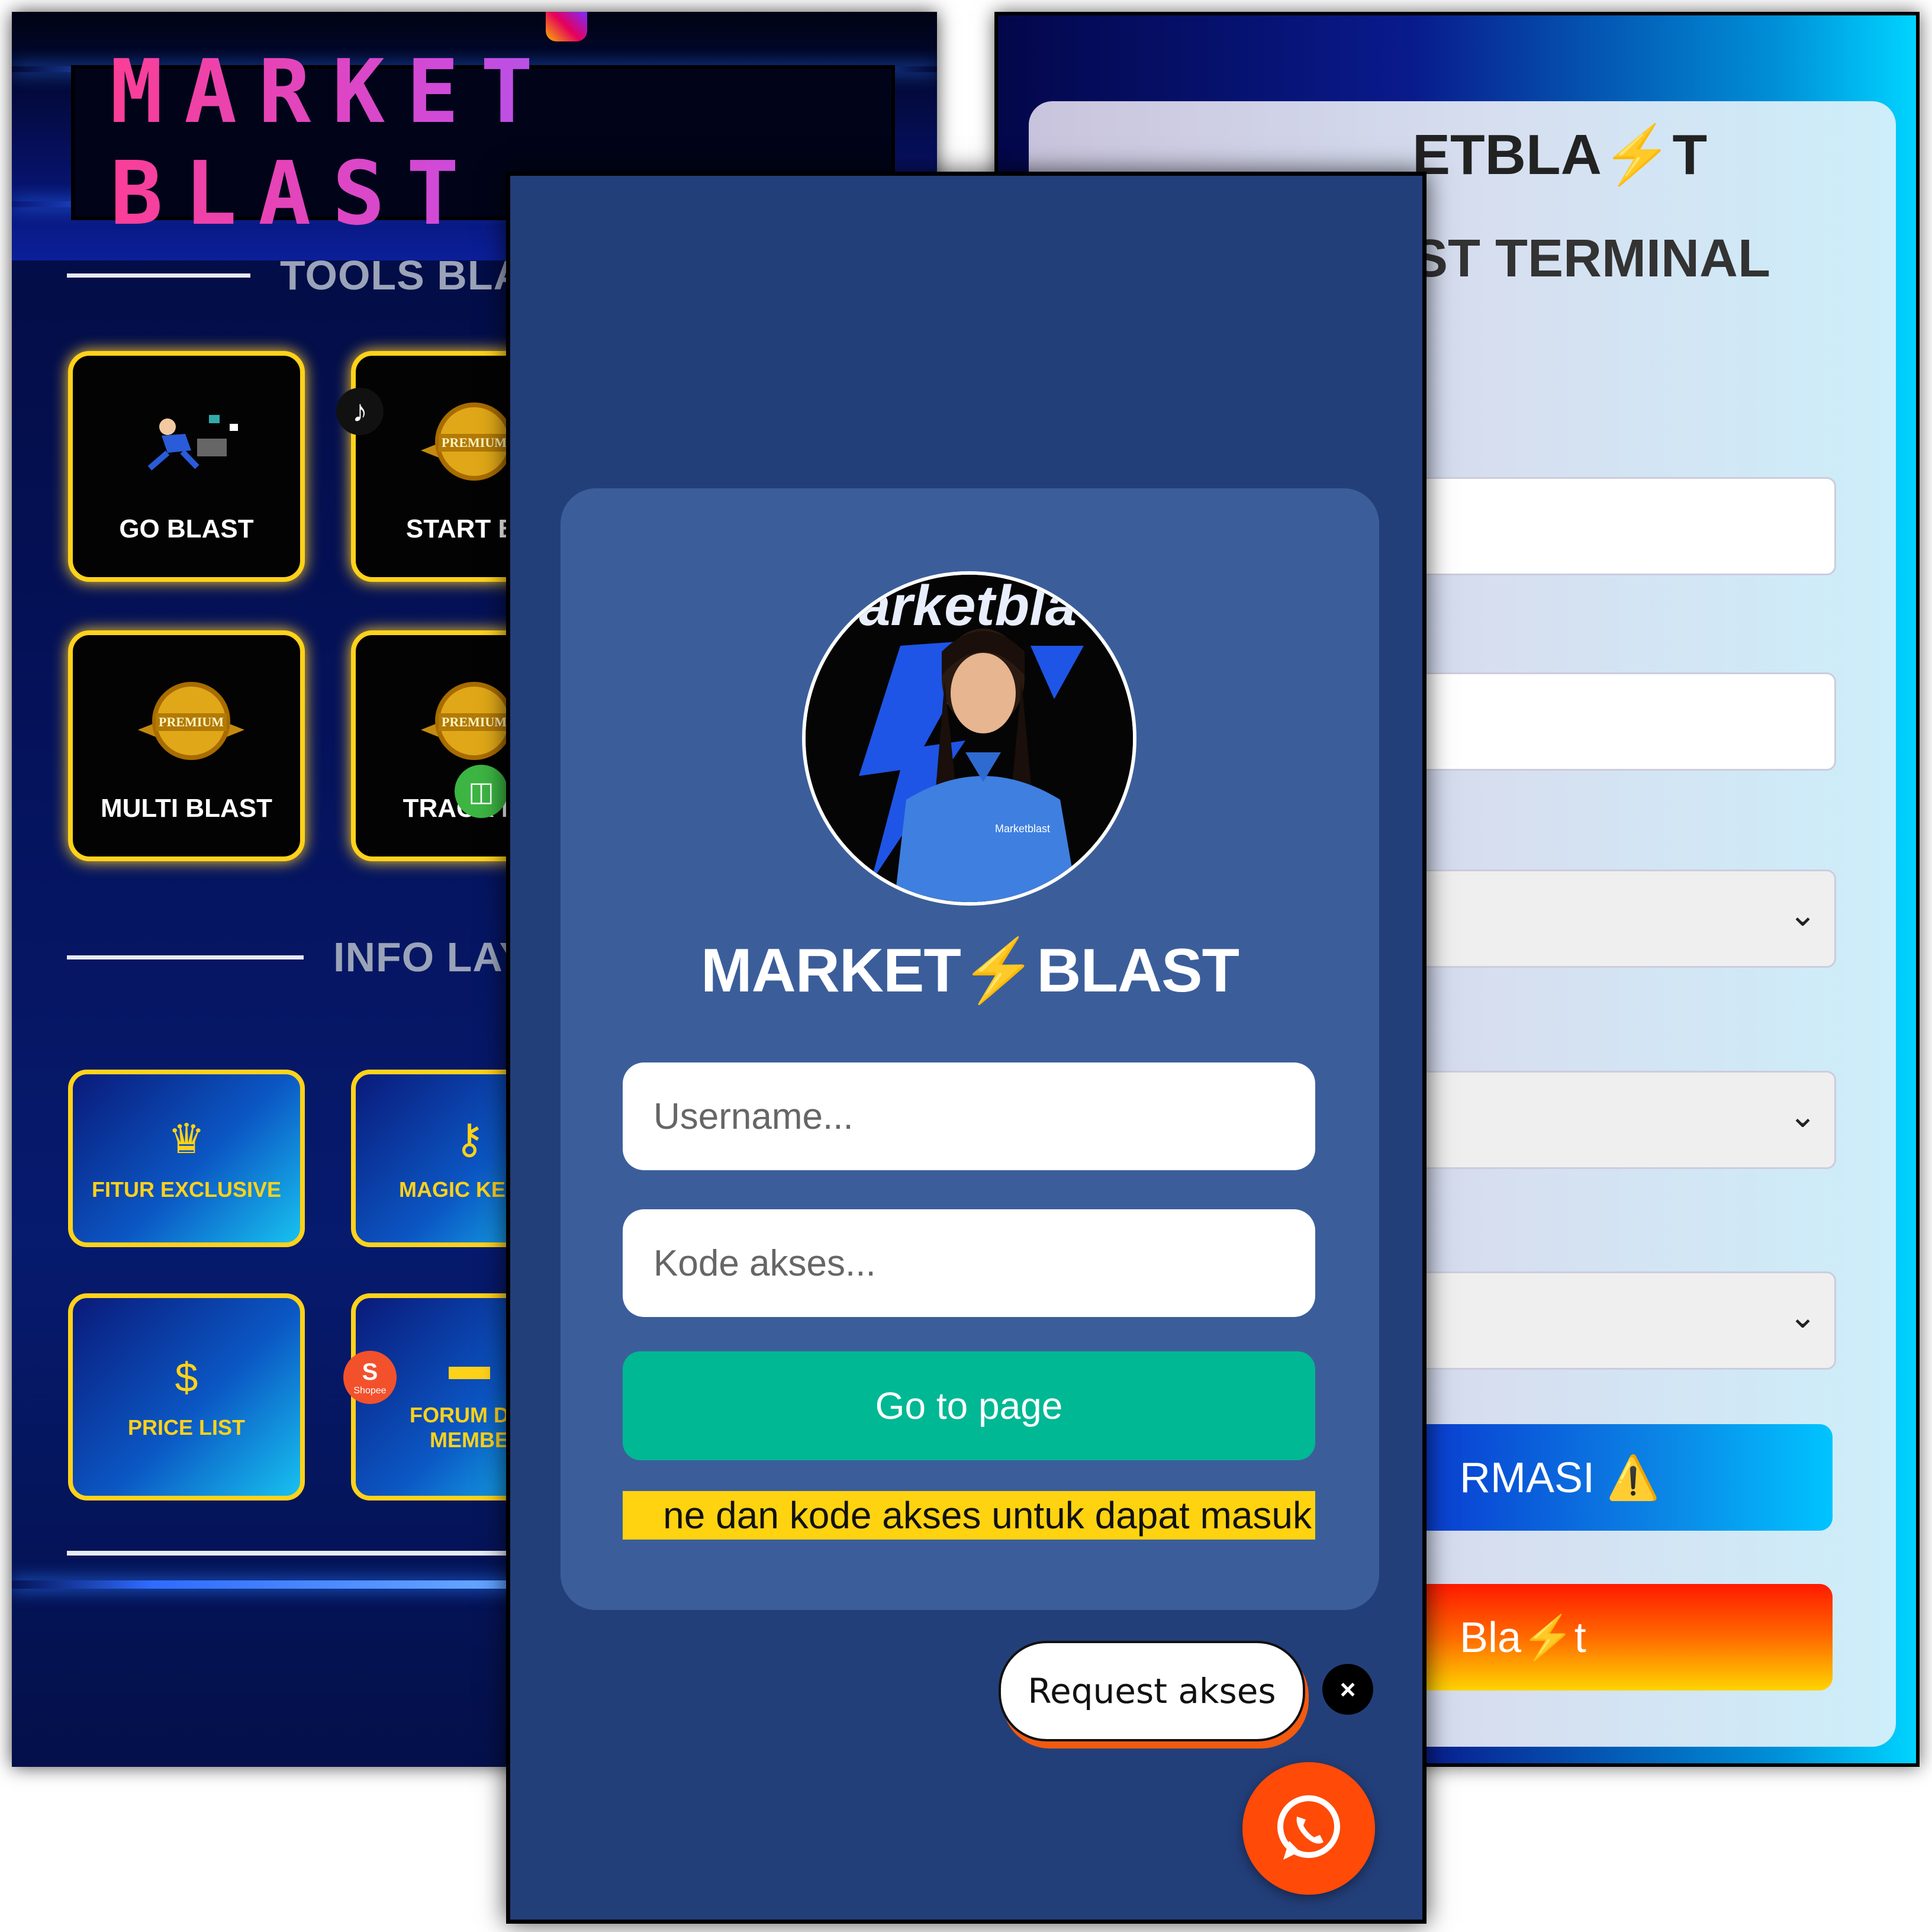 This screenshot has height=1932, width=1932. Describe the element at coordinates (988, 1515) in the screenshot. I see `marquee-text: ne dan kode akses untuk dapat masuk` at that location.